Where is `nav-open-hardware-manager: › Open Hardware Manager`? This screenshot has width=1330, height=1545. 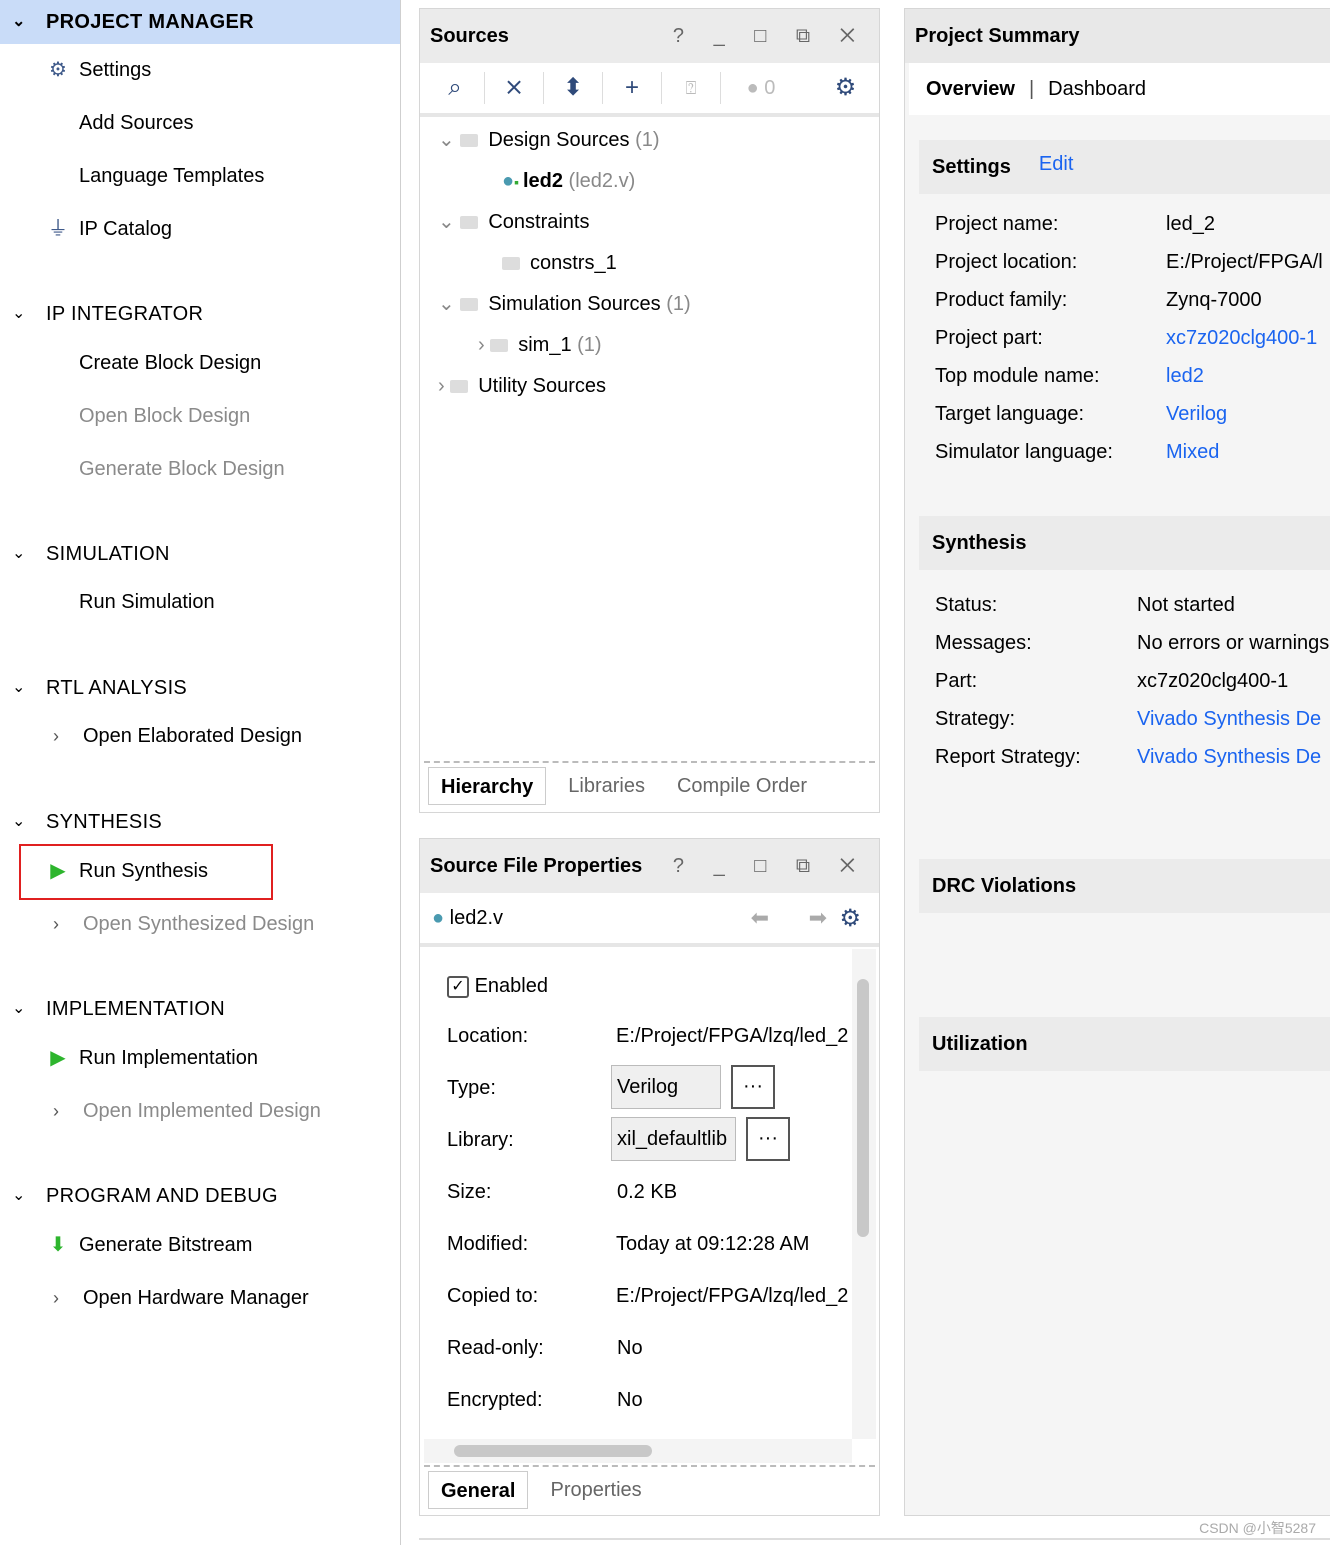 nav-open-hardware-manager: › Open Hardware Manager is located at coordinates (181, 1298).